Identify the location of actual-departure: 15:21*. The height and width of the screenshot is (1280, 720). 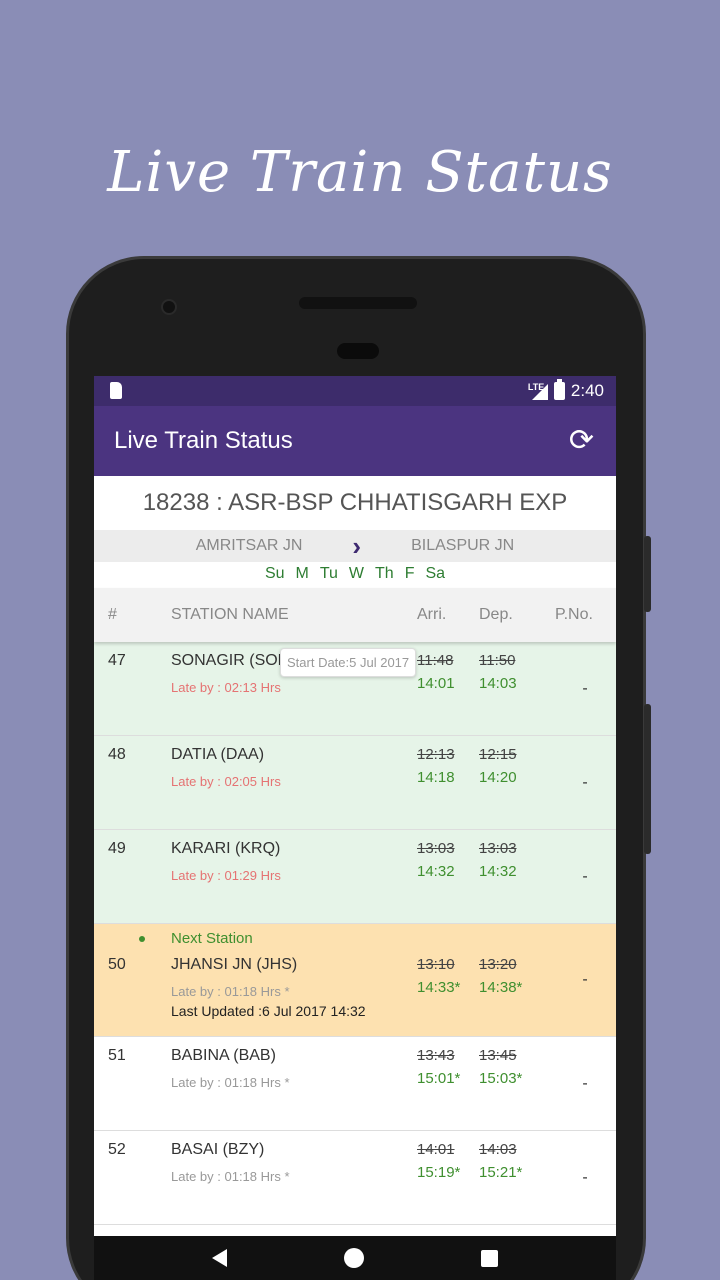
(501, 1172).